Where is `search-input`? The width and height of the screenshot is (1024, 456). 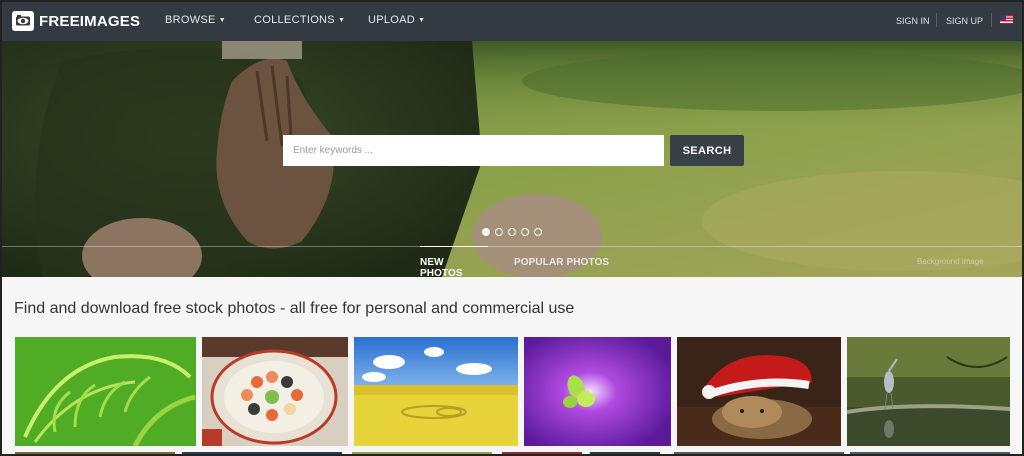
search-input is located at coordinates (473, 150).